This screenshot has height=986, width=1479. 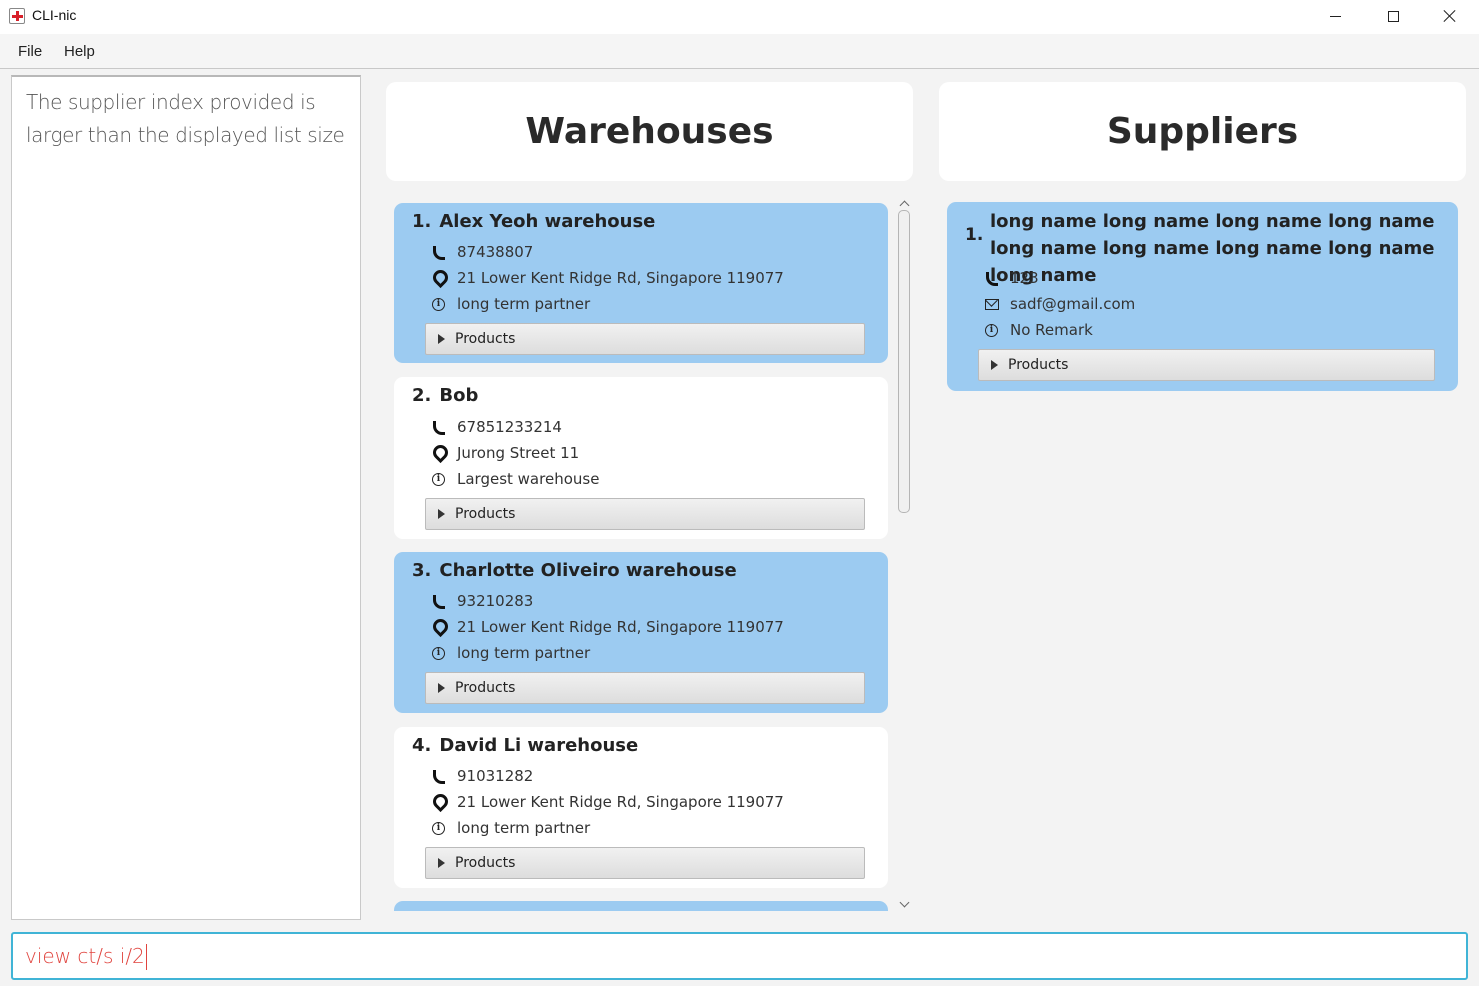 I want to click on warehouse-address: Jurong Street 11, so click(x=518, y=453).